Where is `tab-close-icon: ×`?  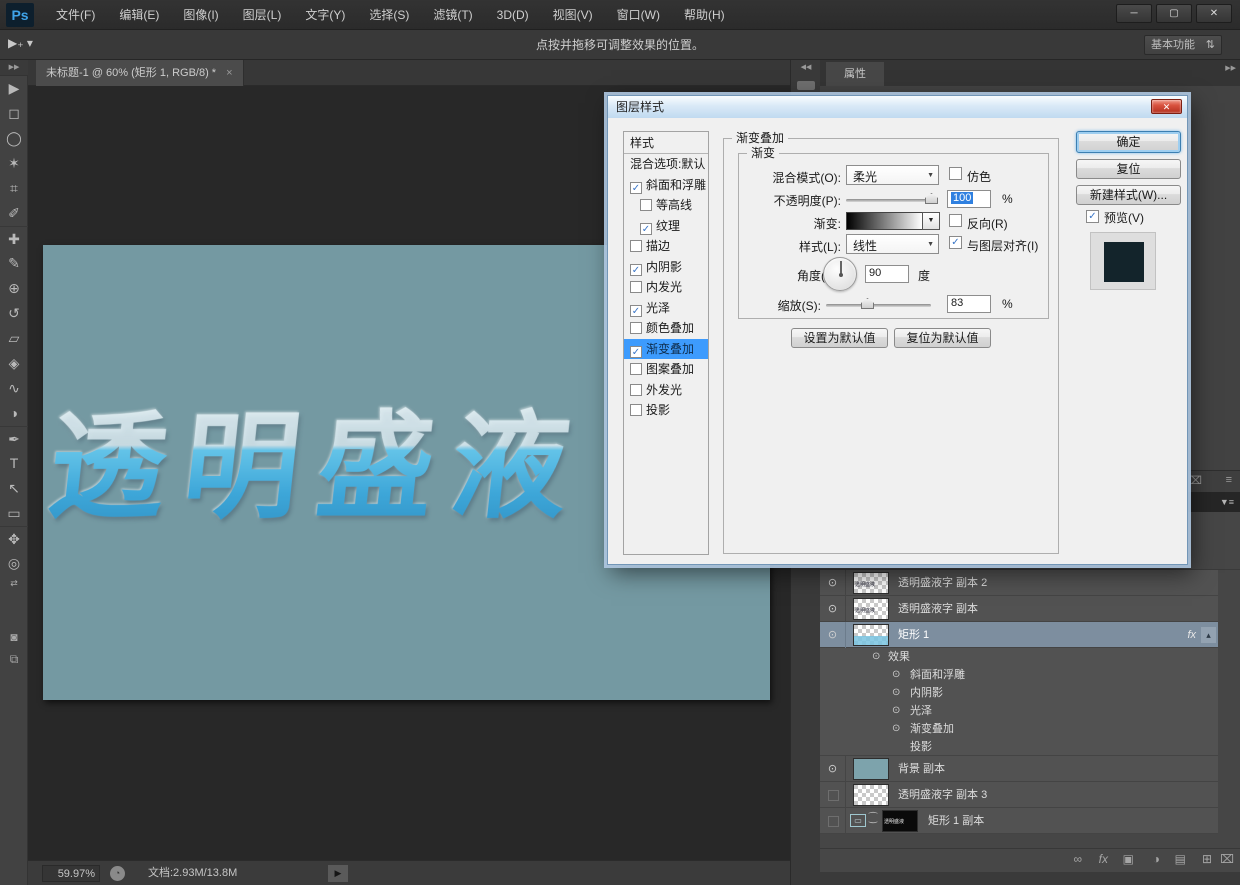 tab-close-icon: × is located at coordinates (229, 73).